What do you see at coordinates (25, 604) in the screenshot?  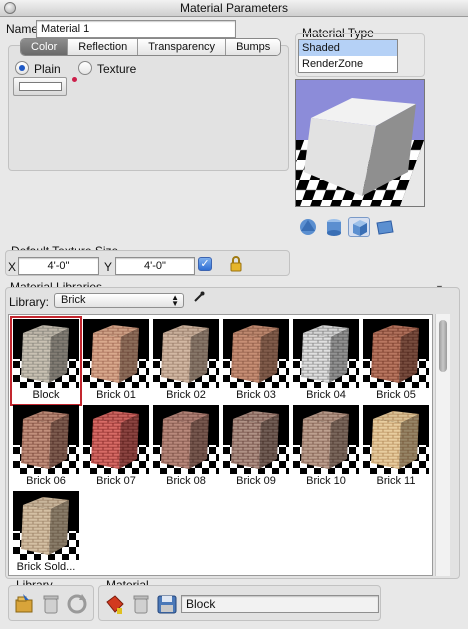 I see `open-library-icon` at bounding box center [25, 604].